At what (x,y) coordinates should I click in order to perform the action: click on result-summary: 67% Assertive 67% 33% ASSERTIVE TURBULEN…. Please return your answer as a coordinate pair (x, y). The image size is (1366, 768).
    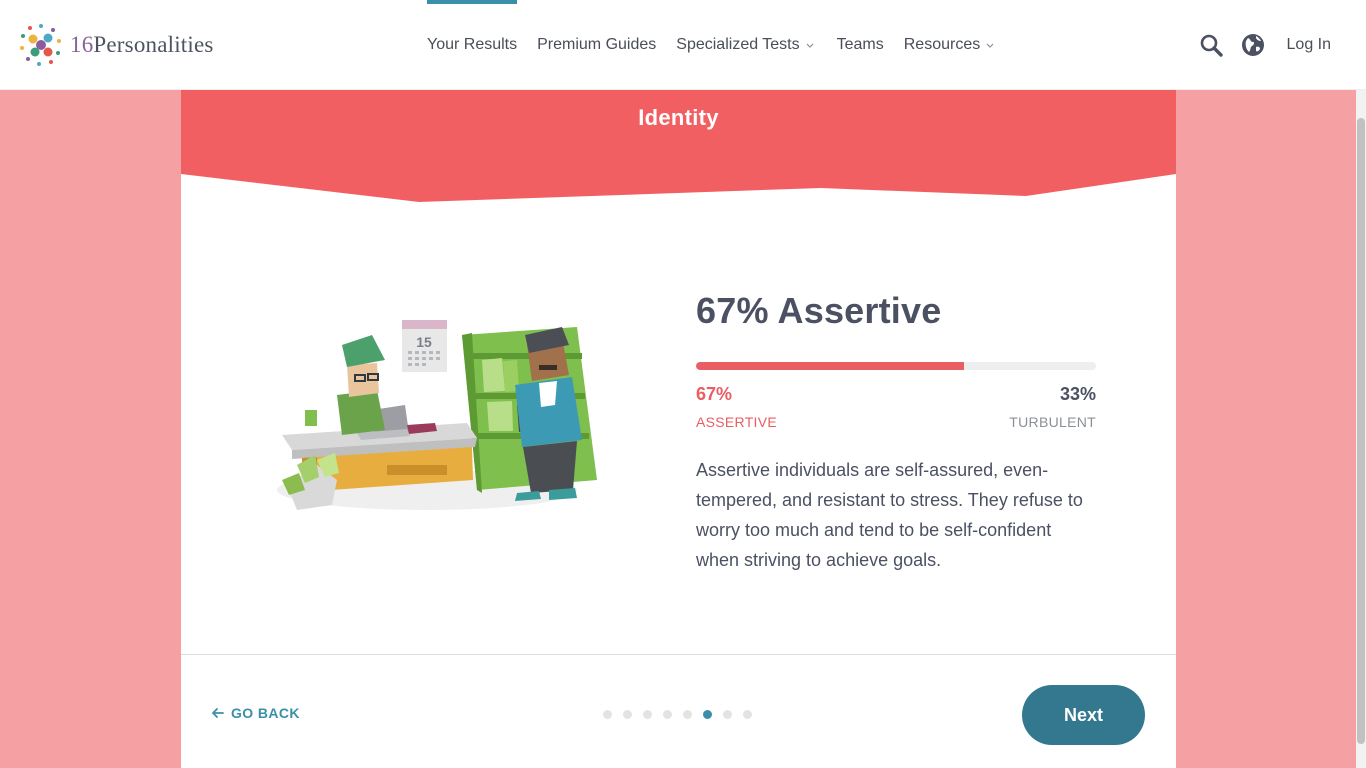
    Looking at the image, I should click on (896, 432).